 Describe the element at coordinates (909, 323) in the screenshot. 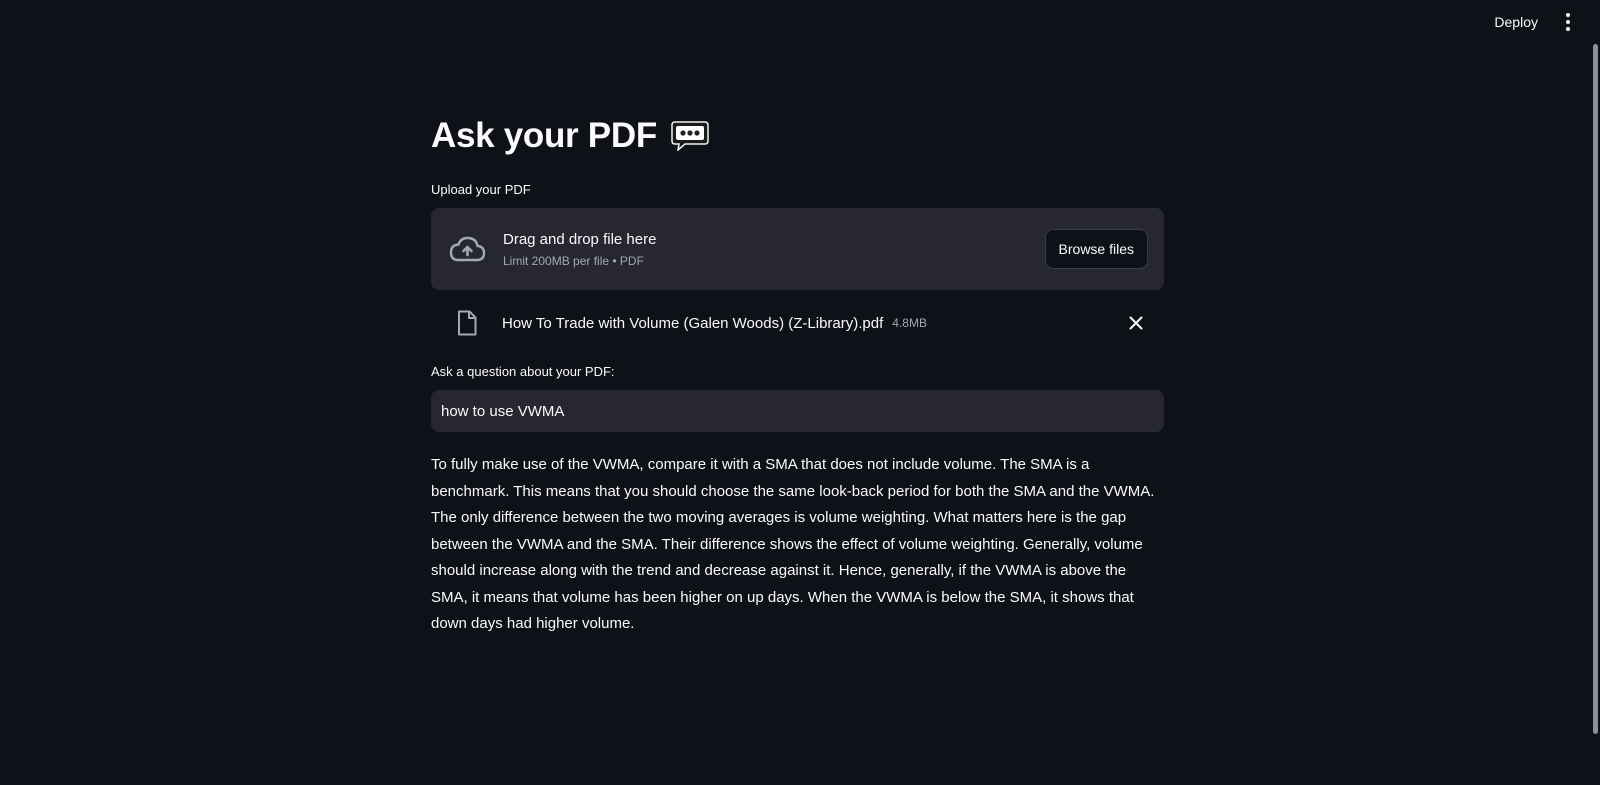

I see `file-size: 4.8MB` at that location.